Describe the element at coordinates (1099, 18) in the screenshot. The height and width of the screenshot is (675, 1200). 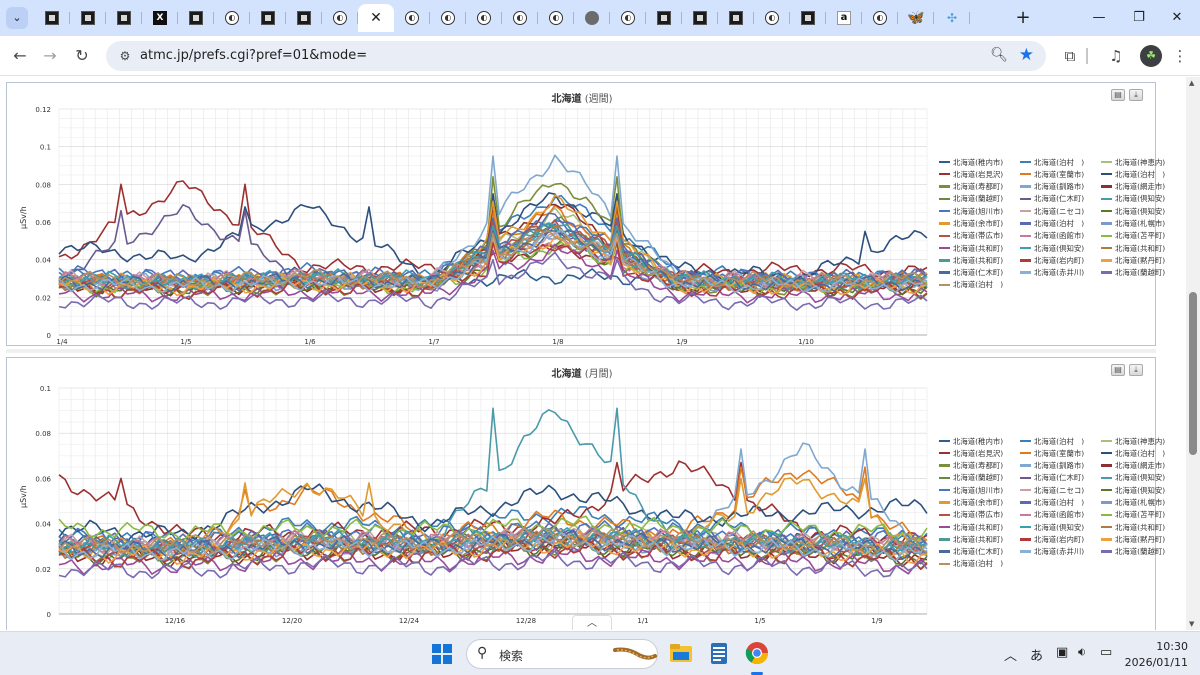
I see `minimize-button: —` at that location.